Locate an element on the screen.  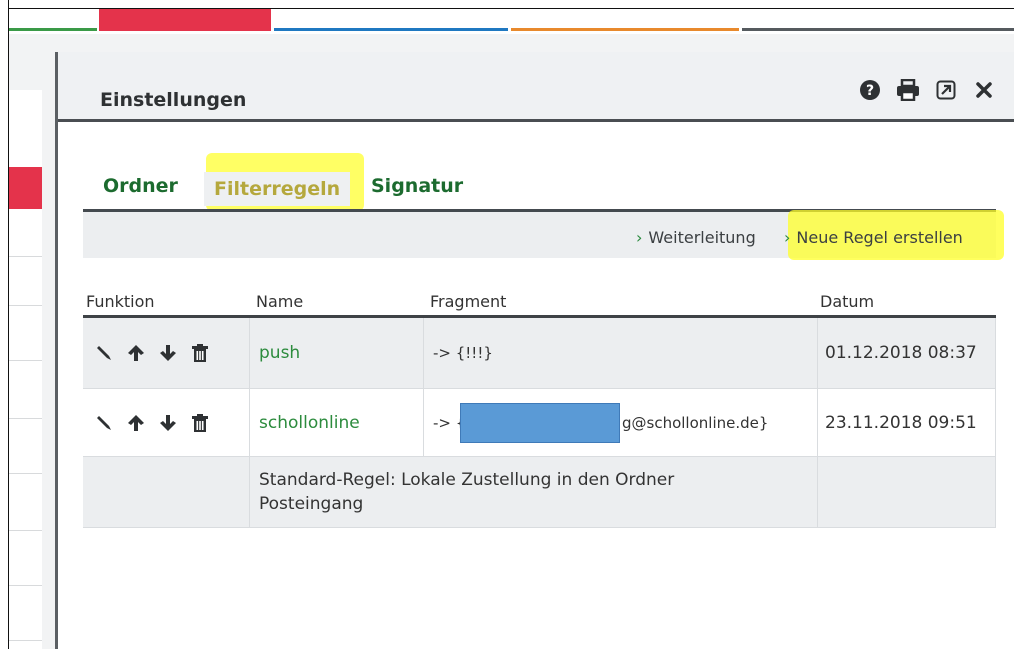
forward-link: › Weiterleitung is located at coordinates (696, 237).